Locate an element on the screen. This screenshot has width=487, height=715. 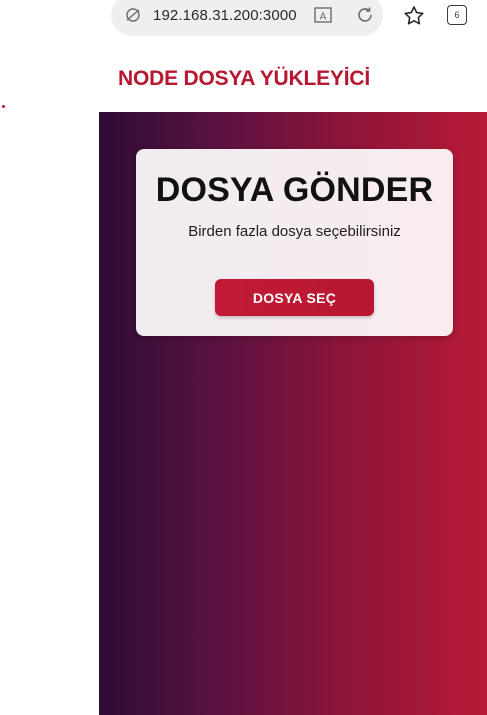
app-title: NODE DOSYA YÜKLEYİCİ is located at coordinates (244, 78).